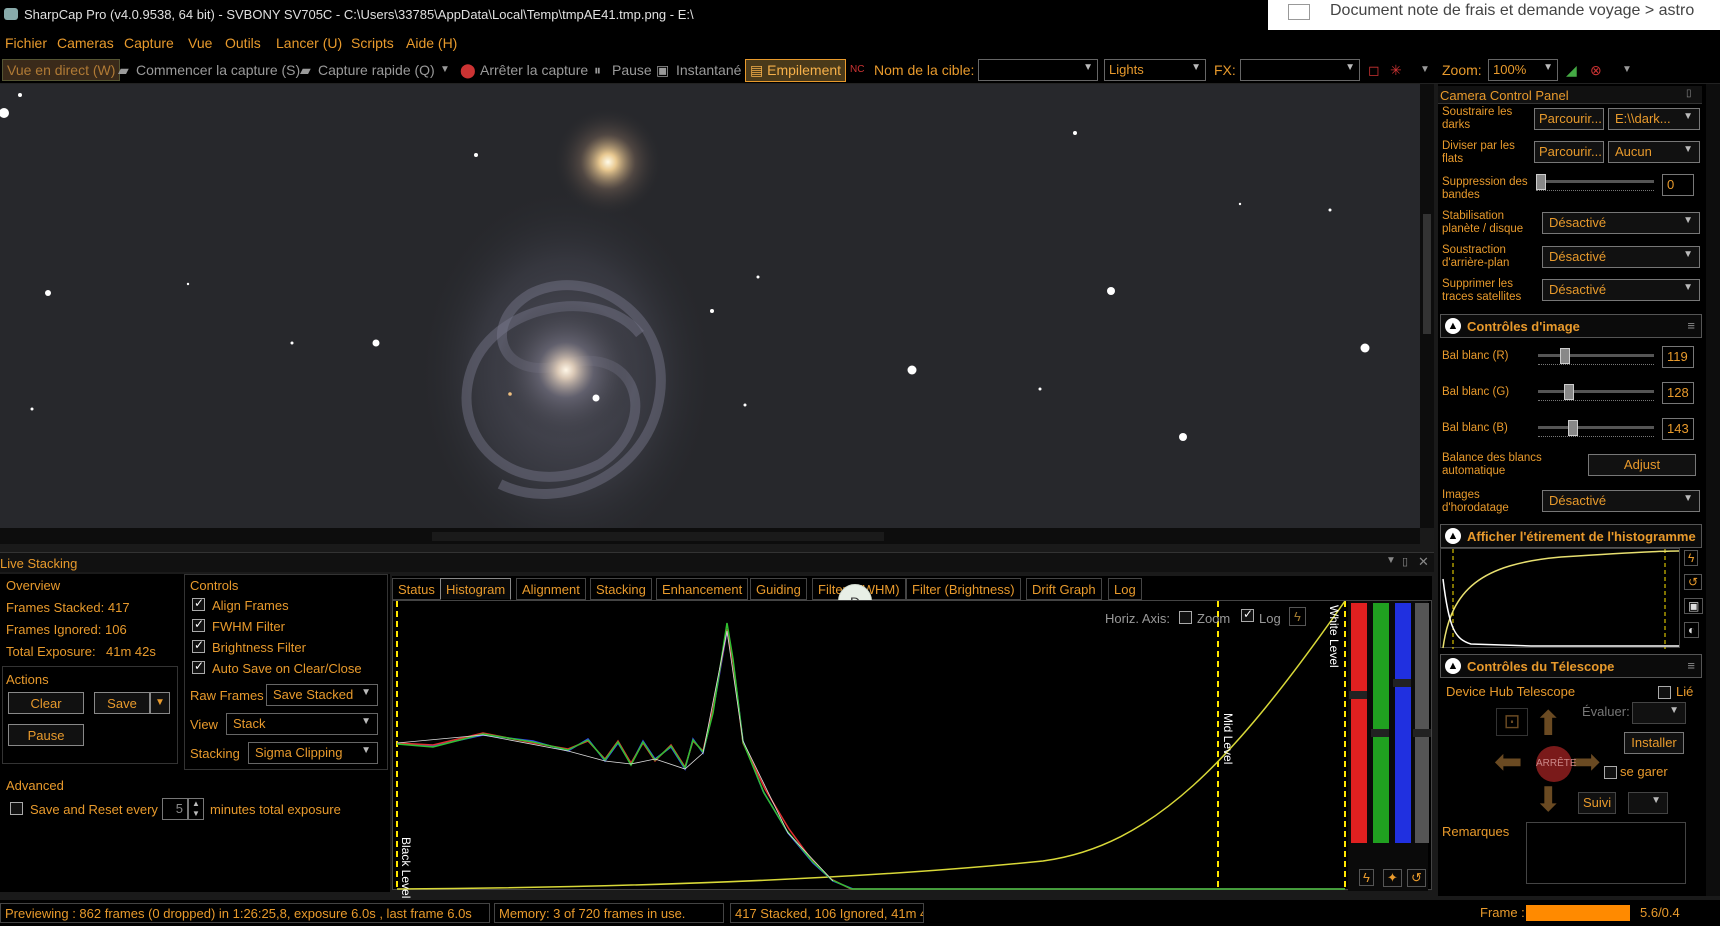  What do you see at coordinates (218, 70) in the screenshot?
I see `start-capture-button: Commencer la capture (S)` at bounding box center [218, 70].